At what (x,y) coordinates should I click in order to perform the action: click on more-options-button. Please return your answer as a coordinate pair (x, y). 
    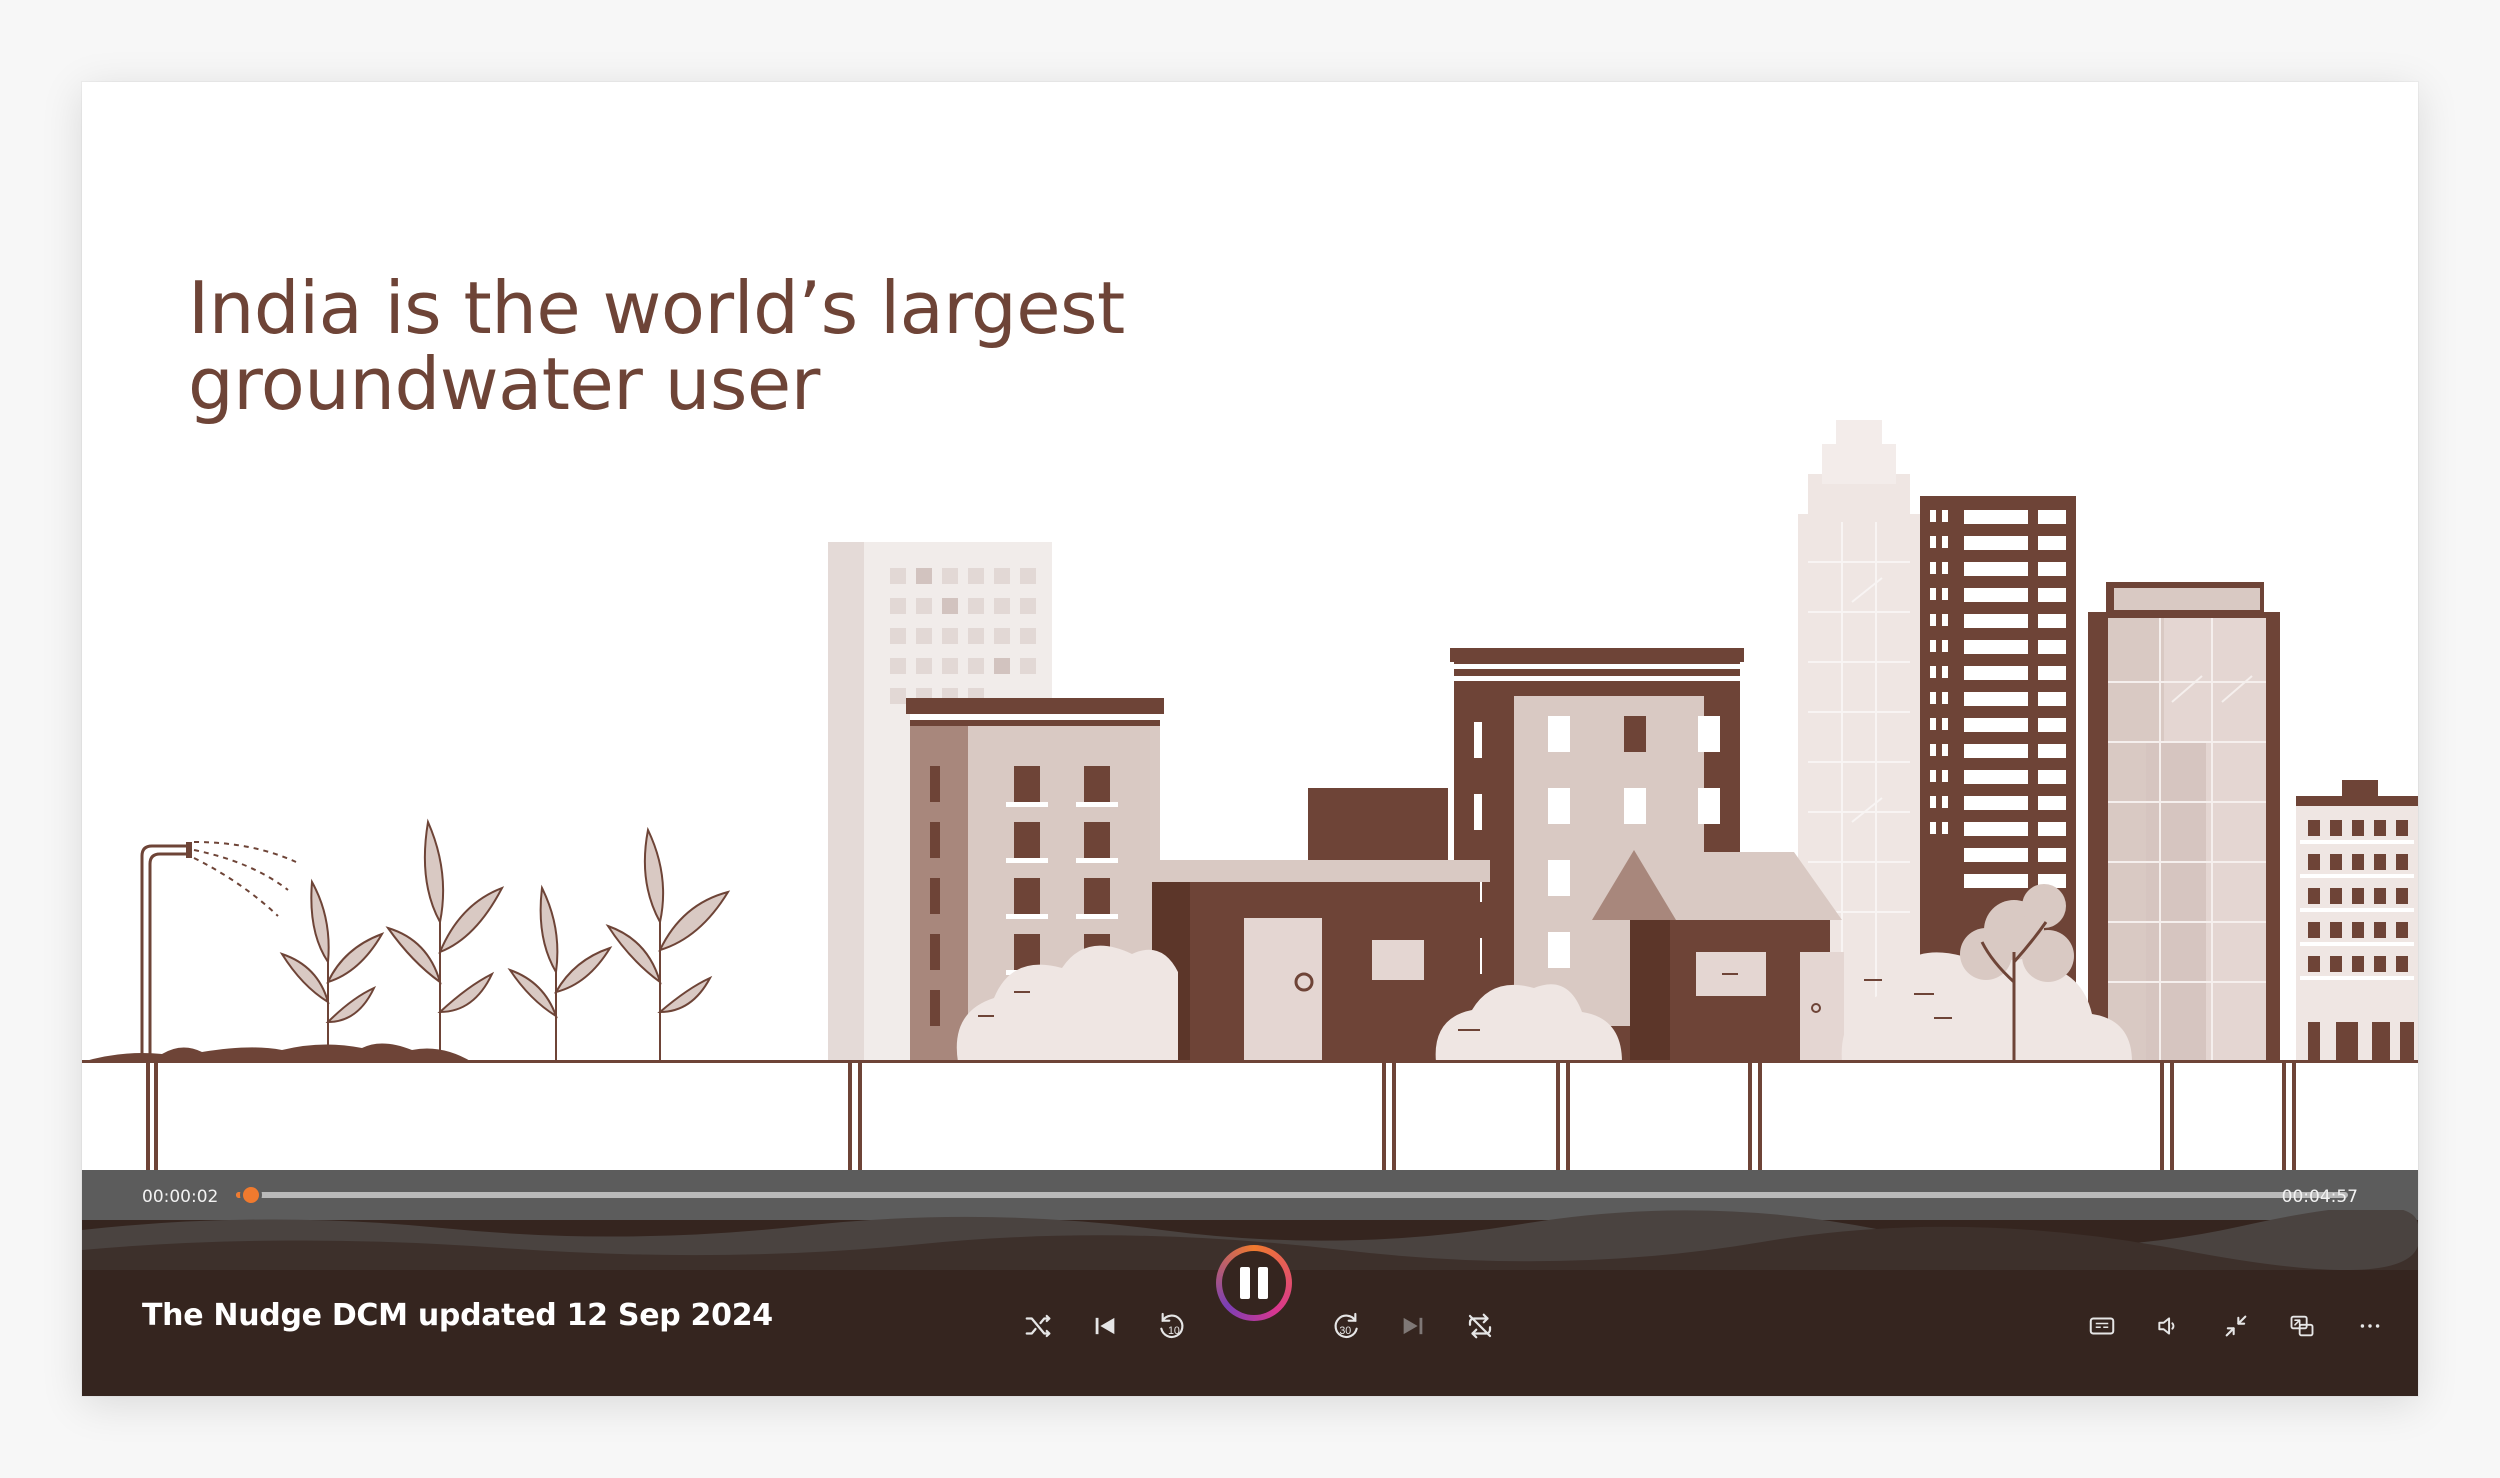
    Looking at the image, I should click on (2370, 1326).